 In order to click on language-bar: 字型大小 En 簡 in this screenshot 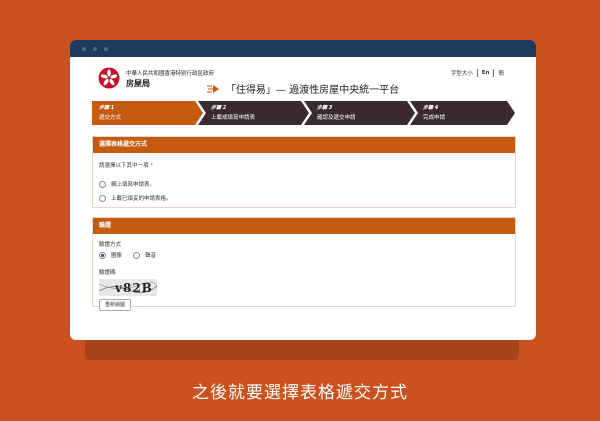, I will do `click(477, 73)`.